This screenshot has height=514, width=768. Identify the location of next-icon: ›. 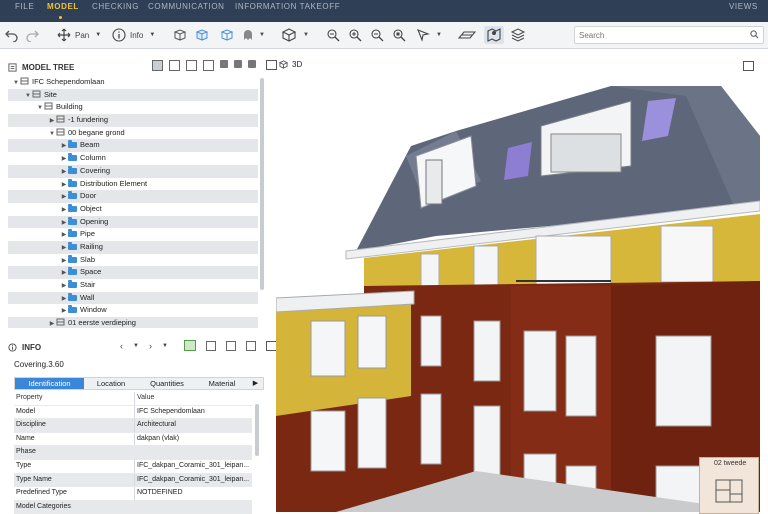
(150, 346).